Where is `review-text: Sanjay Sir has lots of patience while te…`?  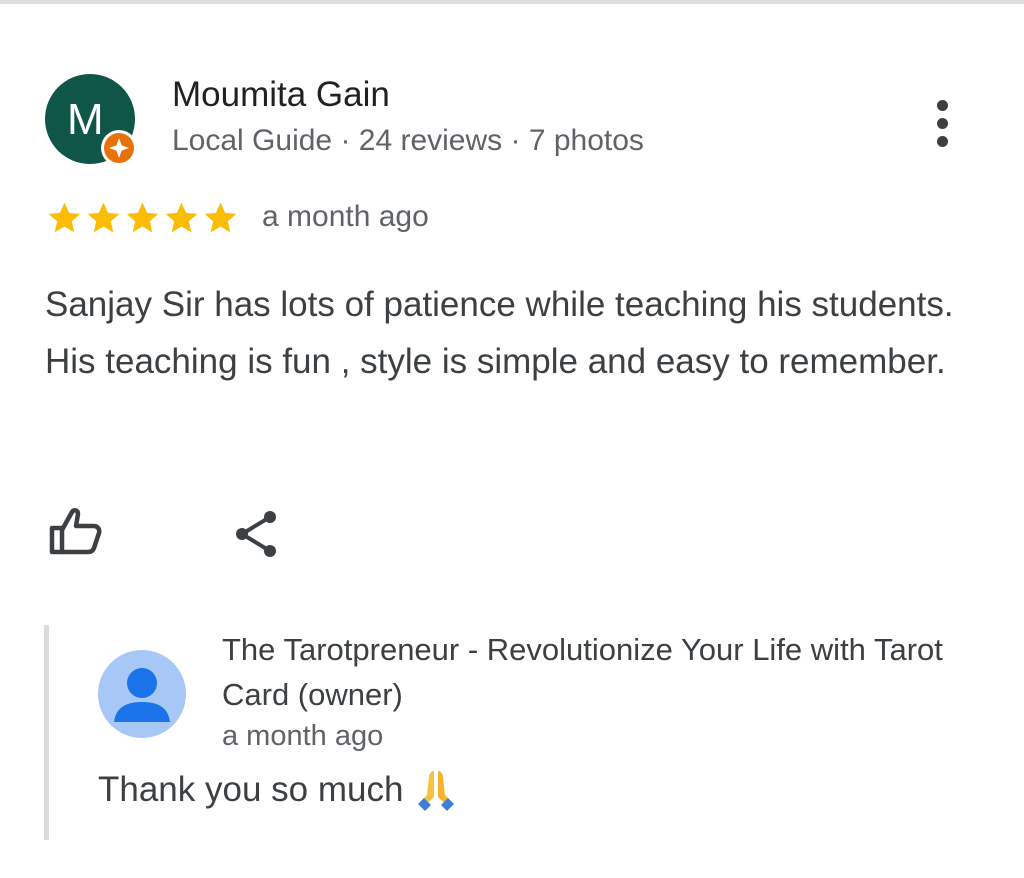 review-text: Sanjay Sir has lots of patience while te… is located at coordinates (499, 333).